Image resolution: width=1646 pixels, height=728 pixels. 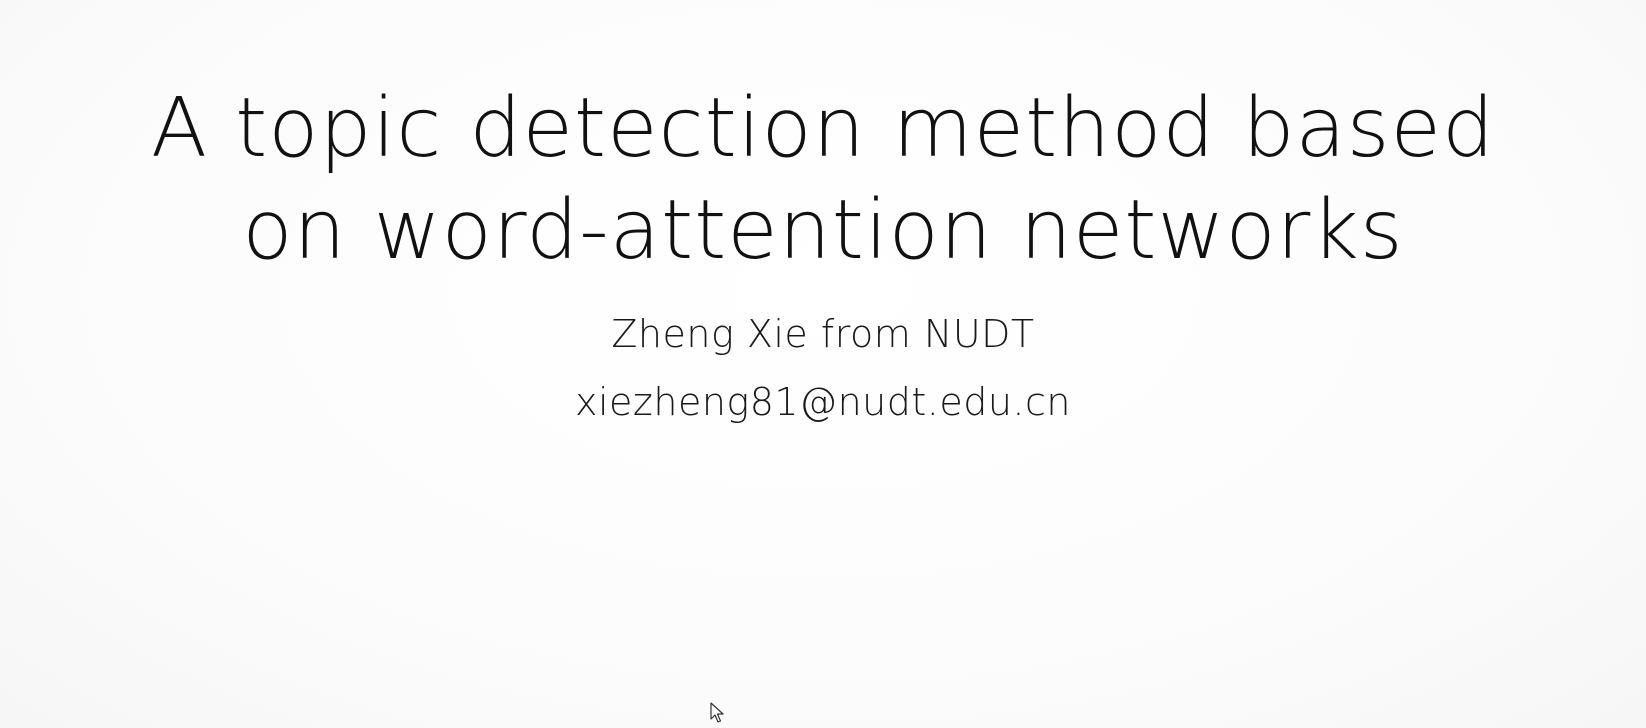 What do you see at coordinates (823, 334) in the screenshot?
I see `author-line: Zheng Xie from NUDT` at bounding box center [823, 334].